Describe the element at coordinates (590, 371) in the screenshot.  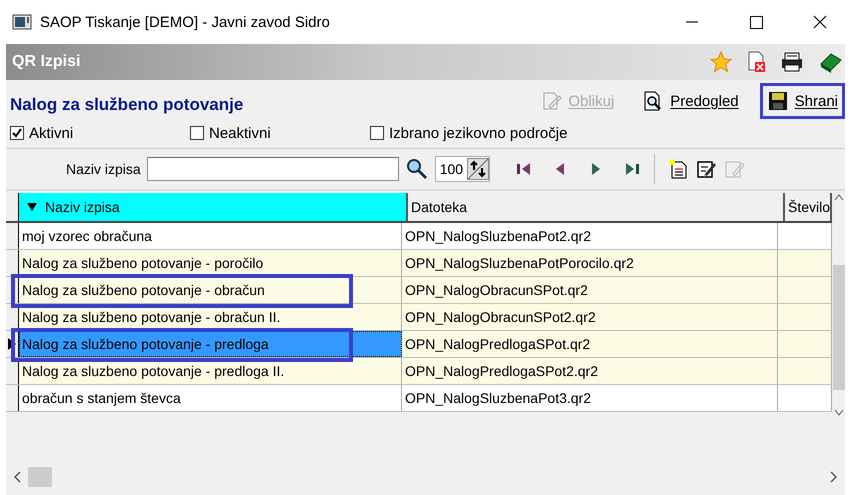
I see `table-cell: OPN_NalogPredlogaSPot2.qr2` at that location.